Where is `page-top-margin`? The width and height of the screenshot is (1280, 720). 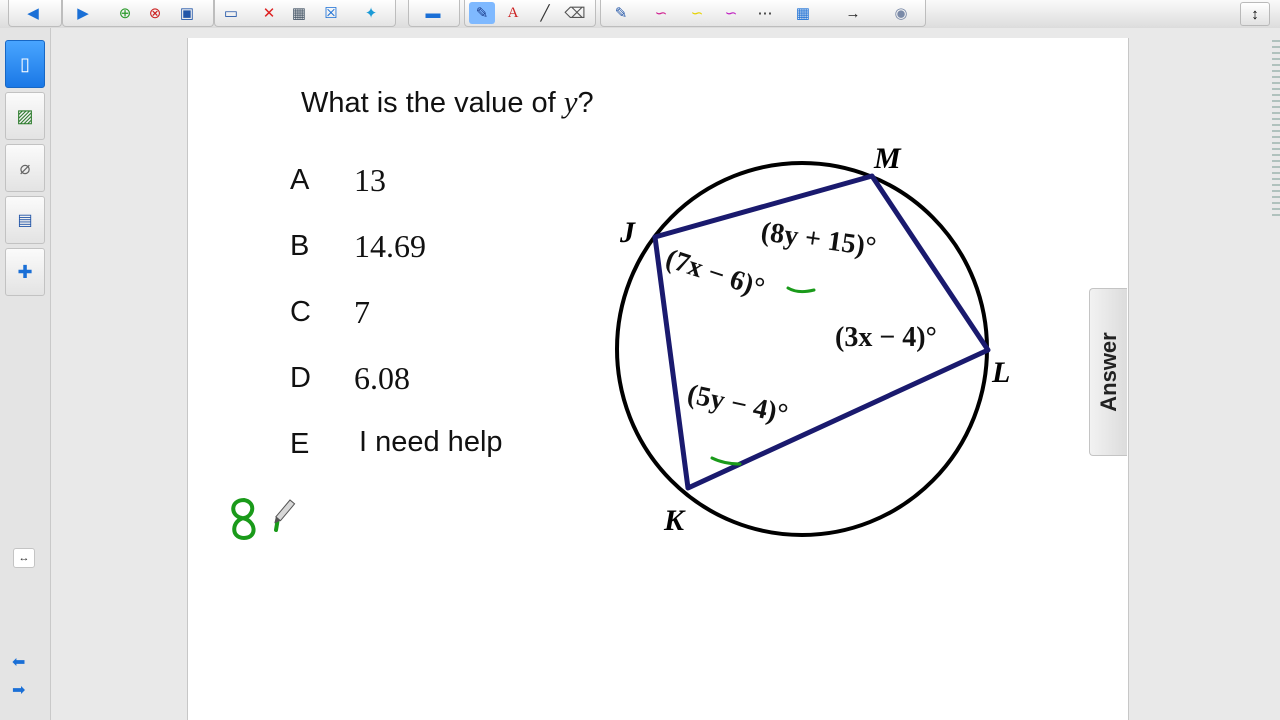 page-top-margin is located at coordinates (657, 33).